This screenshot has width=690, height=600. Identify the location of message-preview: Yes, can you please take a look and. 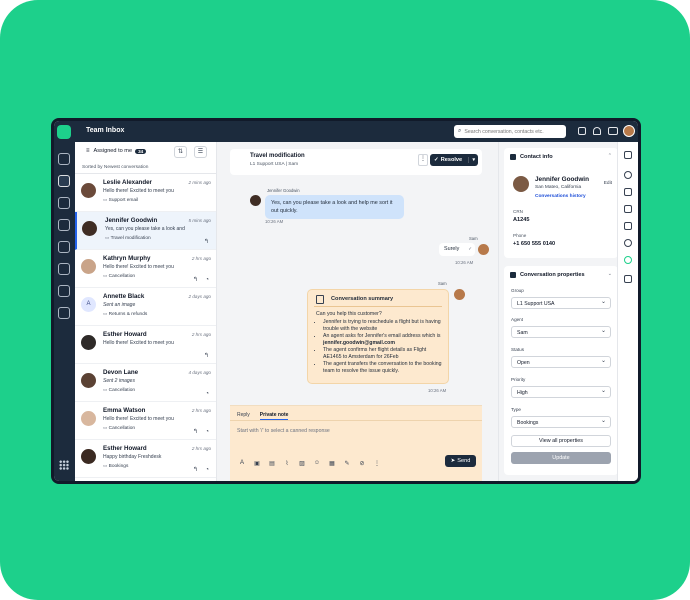
(145, 229).